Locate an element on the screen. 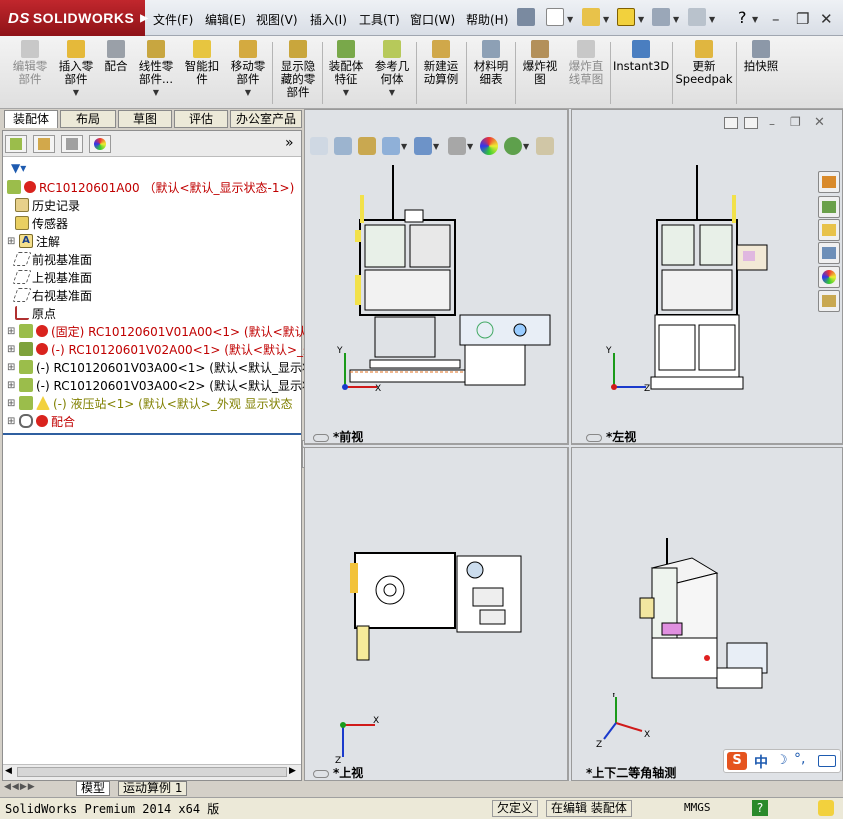 The image size is (843, 819). menu-edit: 编辑(E) is located at coordinates (225, 19).